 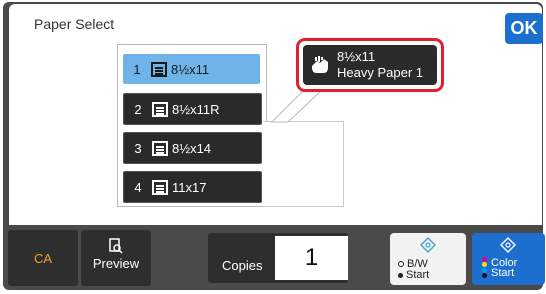 I want to click on preview-icon, so click(x=116, y=246).